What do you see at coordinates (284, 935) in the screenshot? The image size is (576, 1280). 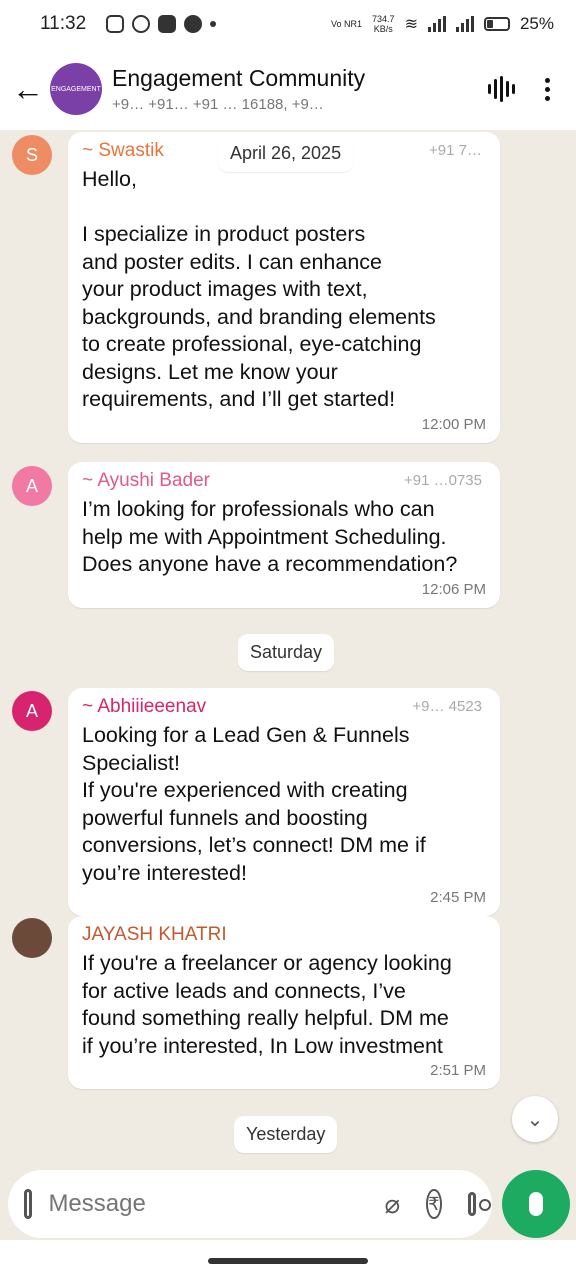 I see `sender-name: JAYASH KHATRI` at bounding box center [284, 935].